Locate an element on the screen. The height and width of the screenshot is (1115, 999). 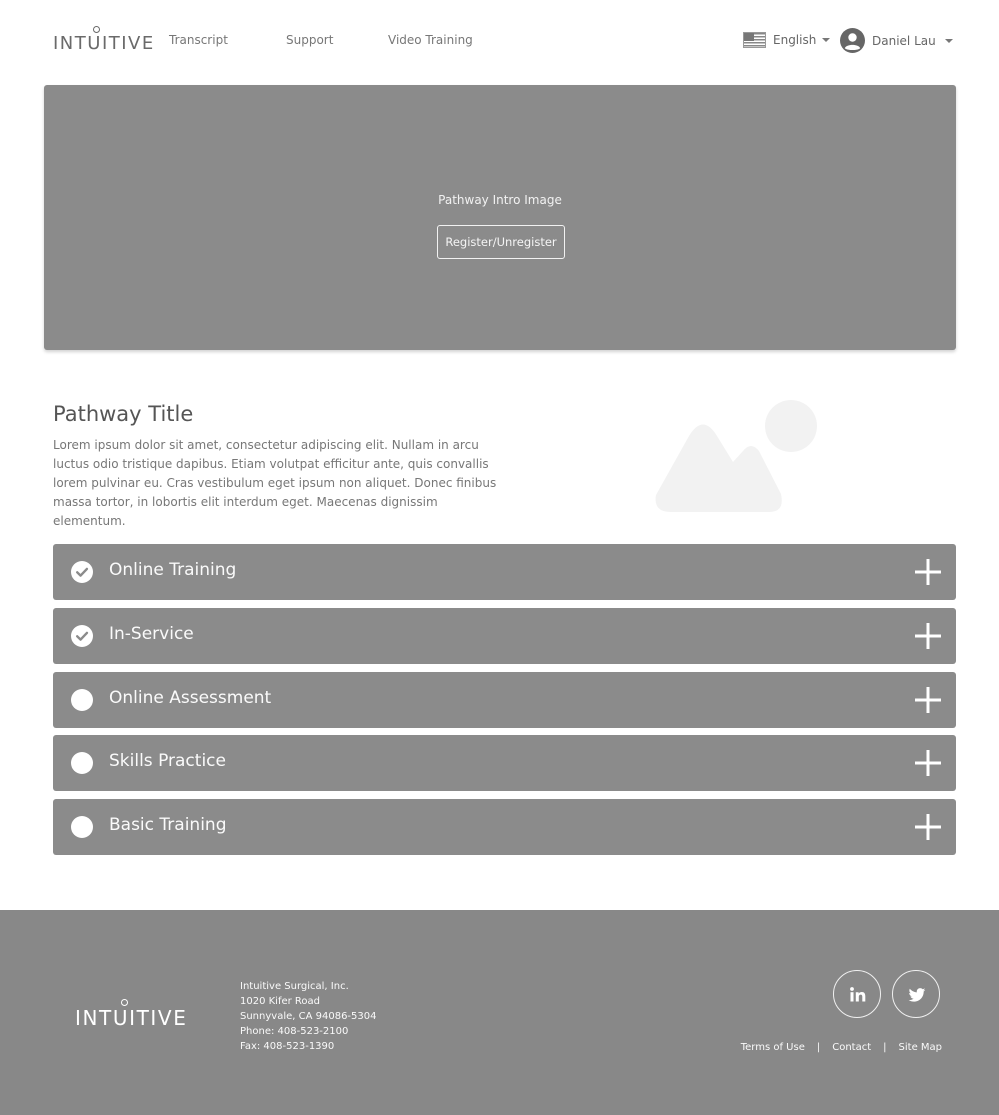
section-label: Skills Practice is located at coordinates (167, 761).